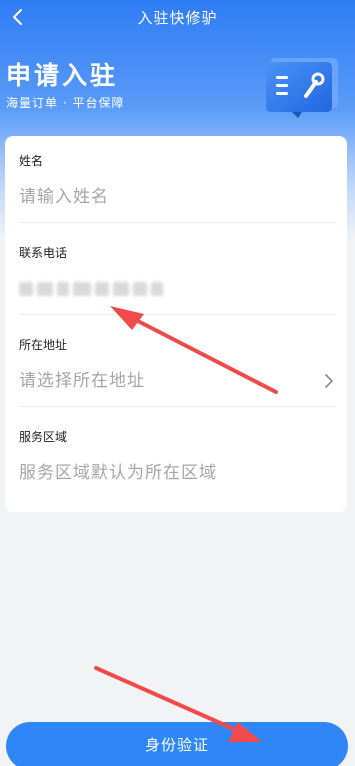 This screenshot has height=766, width=355. What do you see at coordinates (302, 88) in the screenshot?
I see `wrench-book-icon` at bounding box center [302, 88].